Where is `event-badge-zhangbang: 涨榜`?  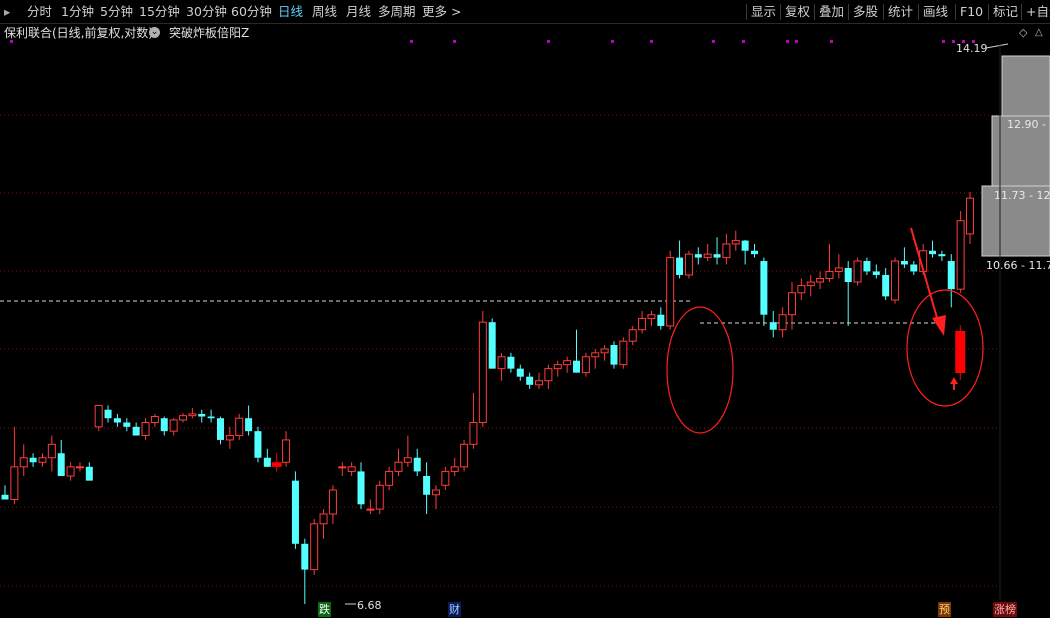 event-badge-zhangbang: 涨榜 is located at coordinates (1005, 609).